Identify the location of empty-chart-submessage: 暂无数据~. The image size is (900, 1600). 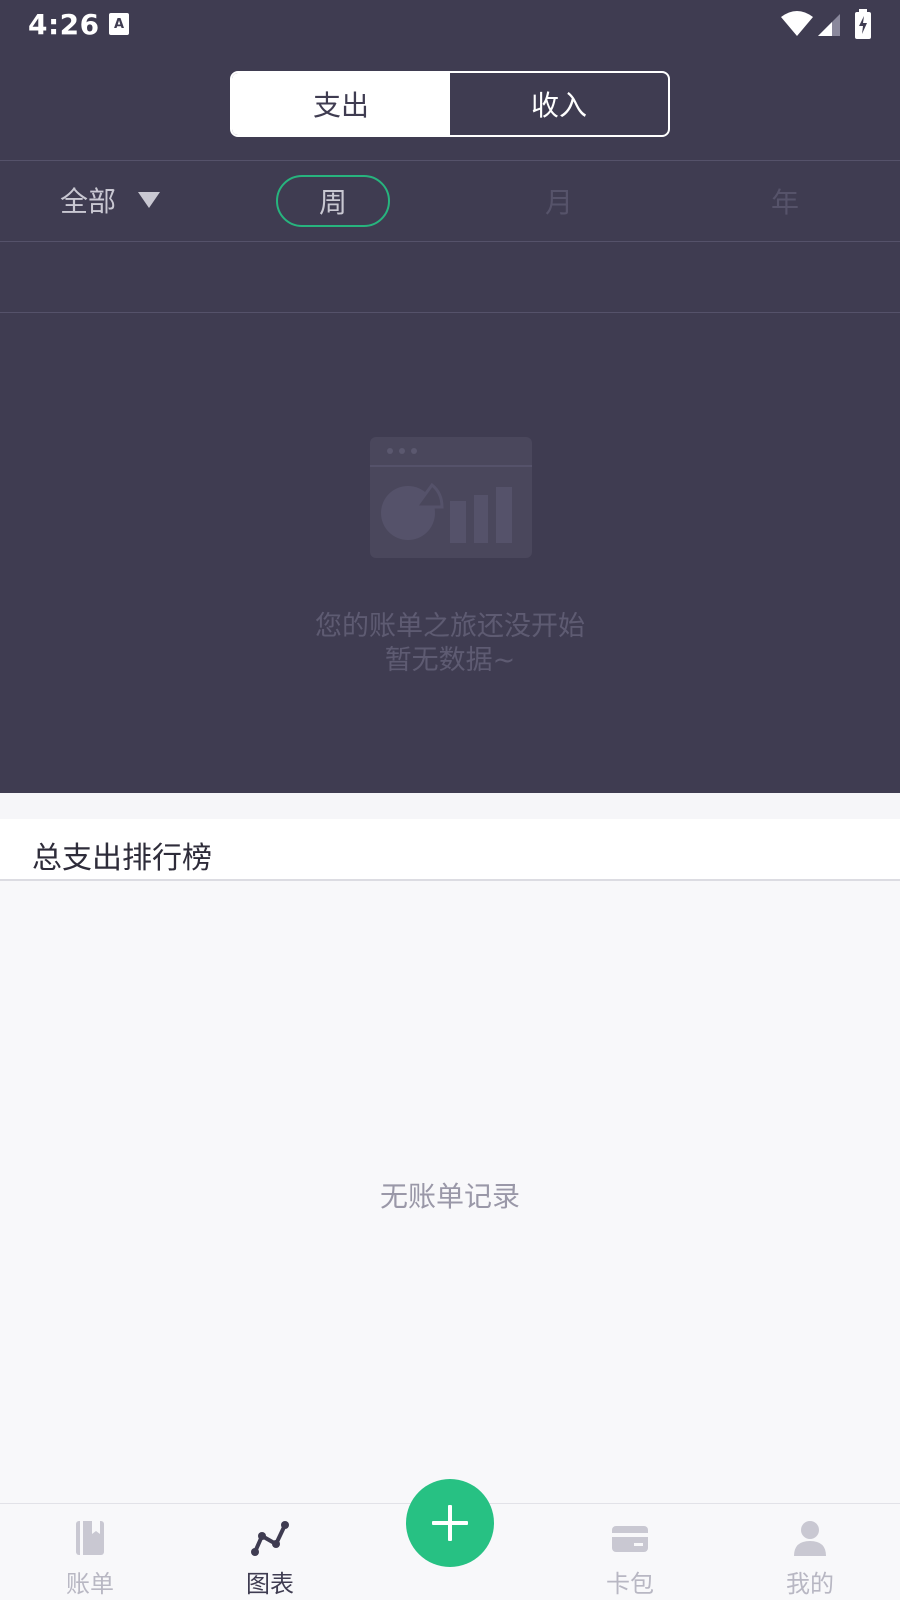
(450, 660).